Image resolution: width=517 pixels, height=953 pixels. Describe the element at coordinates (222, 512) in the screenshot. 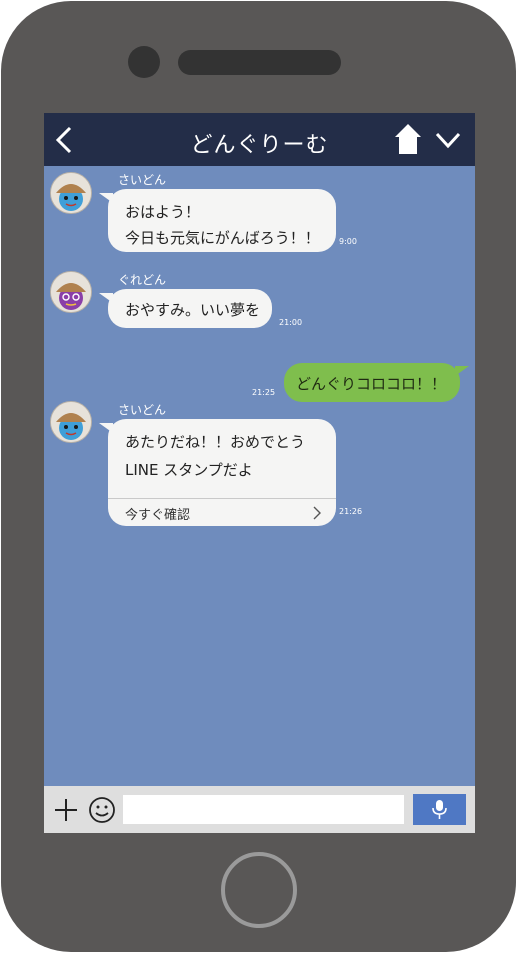

I see `confirm-link: 今すぐ確認` at that location.